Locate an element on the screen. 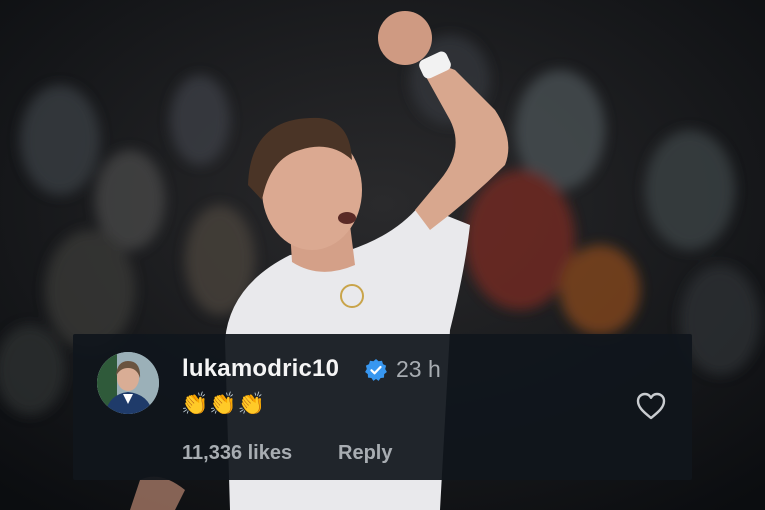 This screenshot has height=510, width=765. reply-button: Reply is located at coordinates (365, 453).